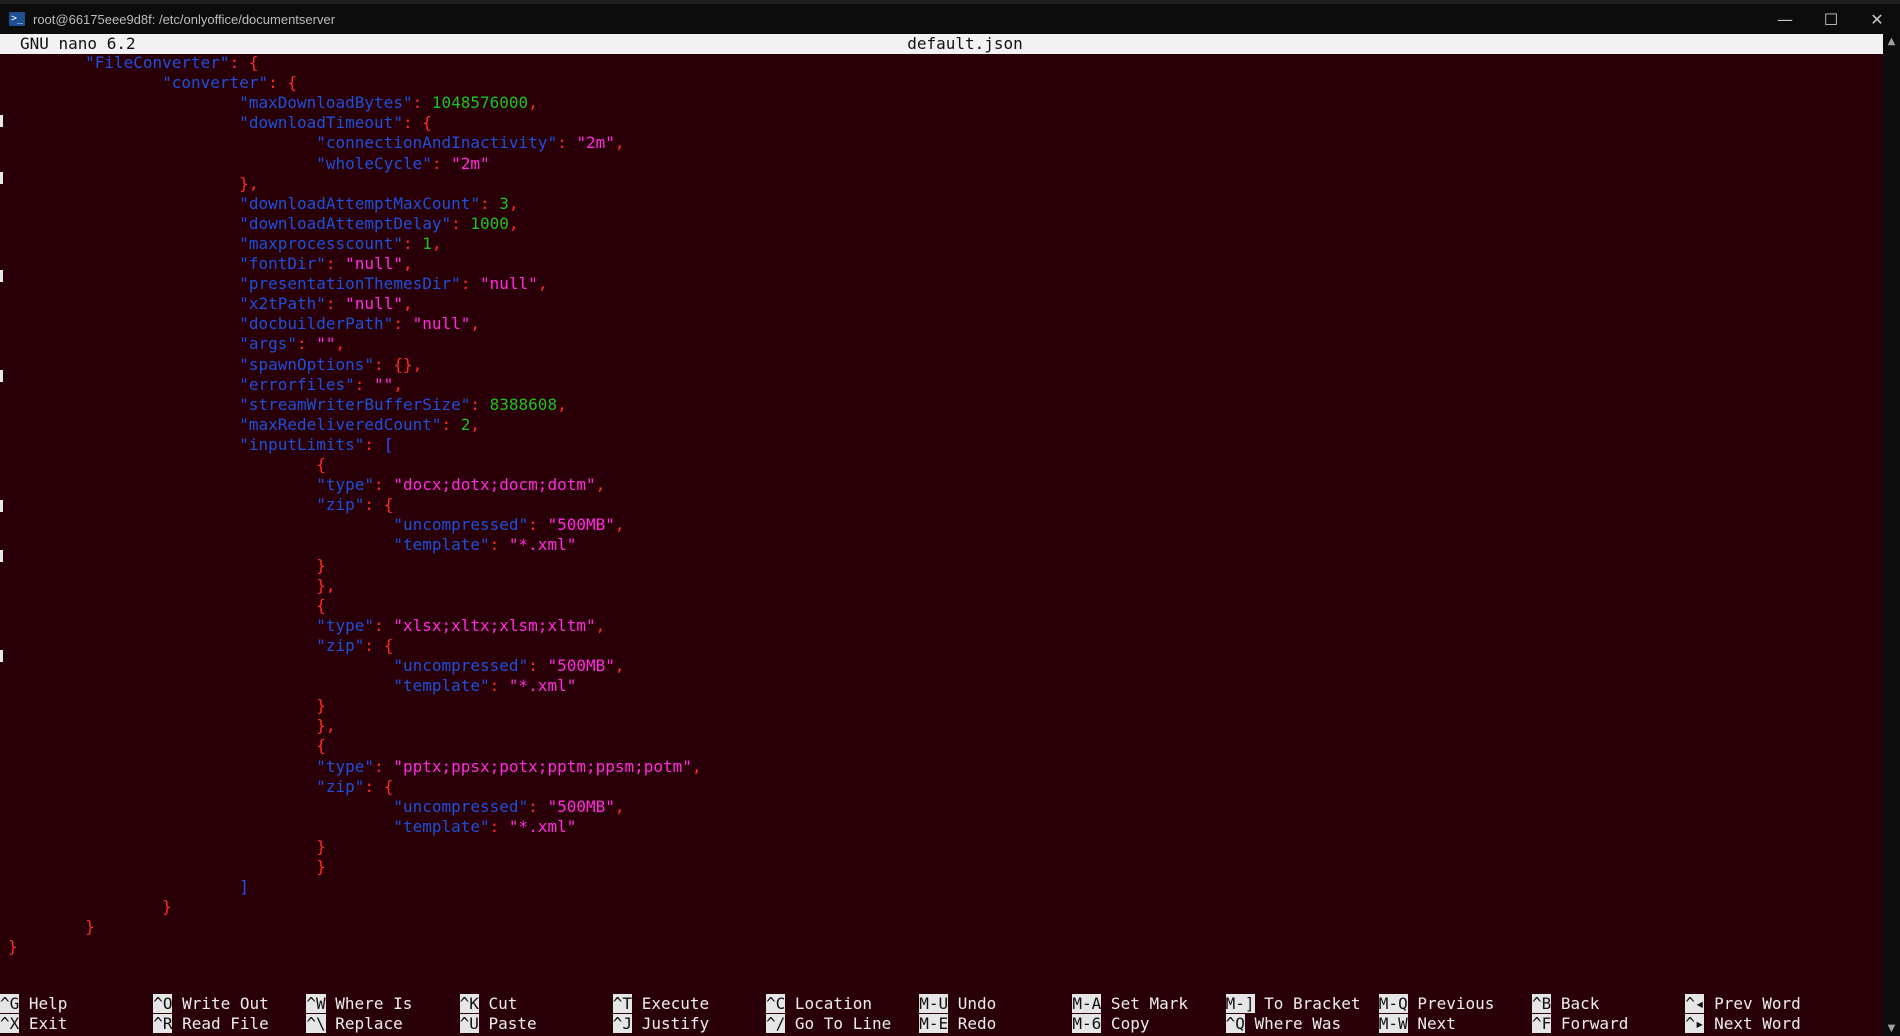 The height and width of the screenshot is (1036, 1900). I want to click on code-line: "type": "pptx;ppsx;potx;pptm;ppsm;potm",, so click(355, 766).